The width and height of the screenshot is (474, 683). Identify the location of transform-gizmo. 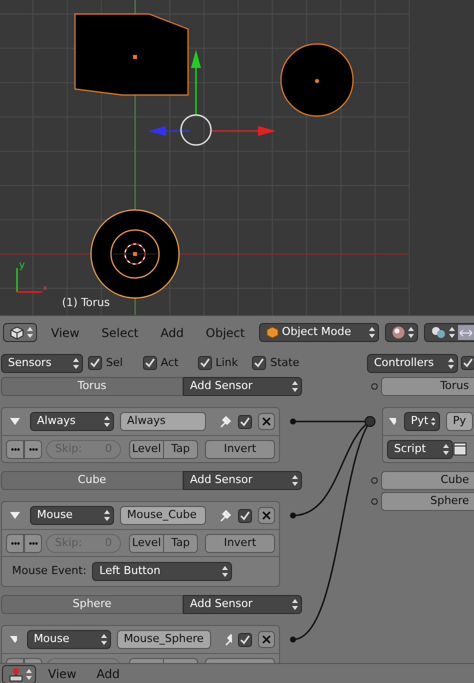
(212, 98).